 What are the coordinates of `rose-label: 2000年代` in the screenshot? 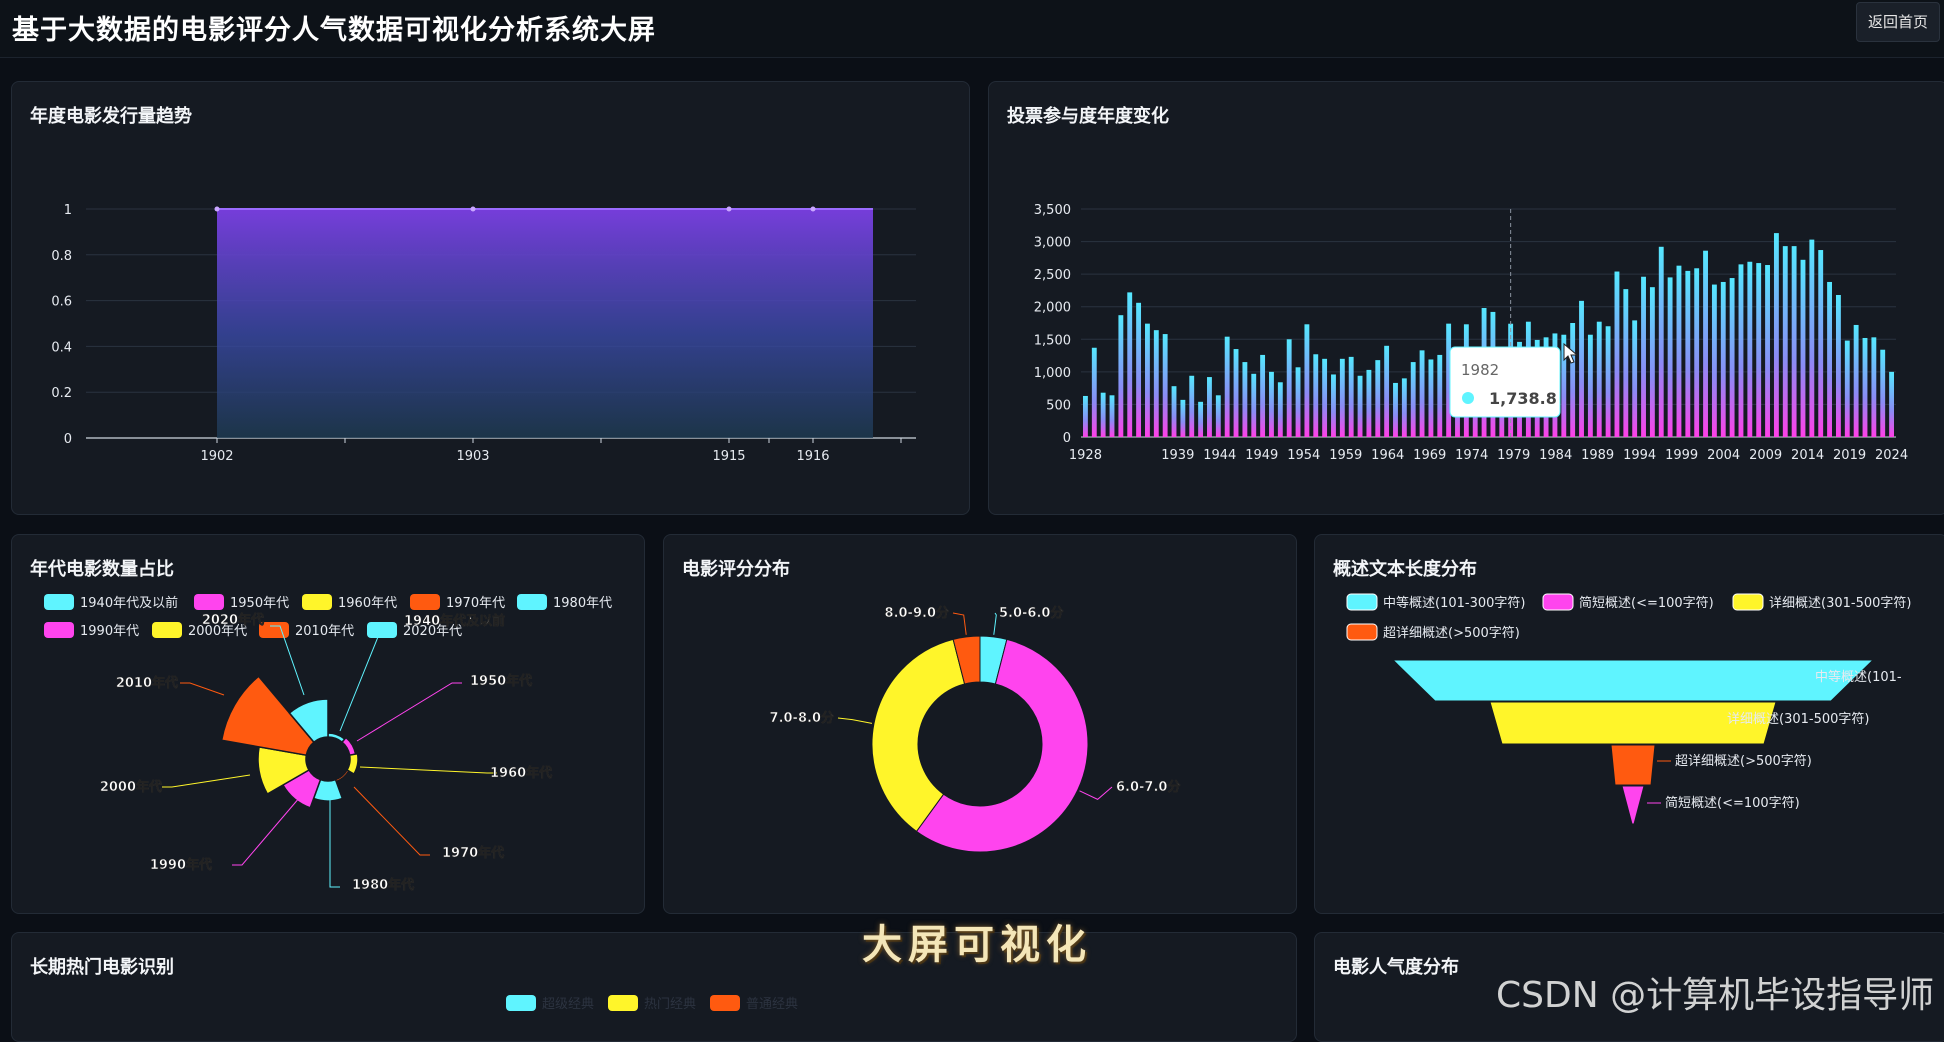 It's located at (131, 787).